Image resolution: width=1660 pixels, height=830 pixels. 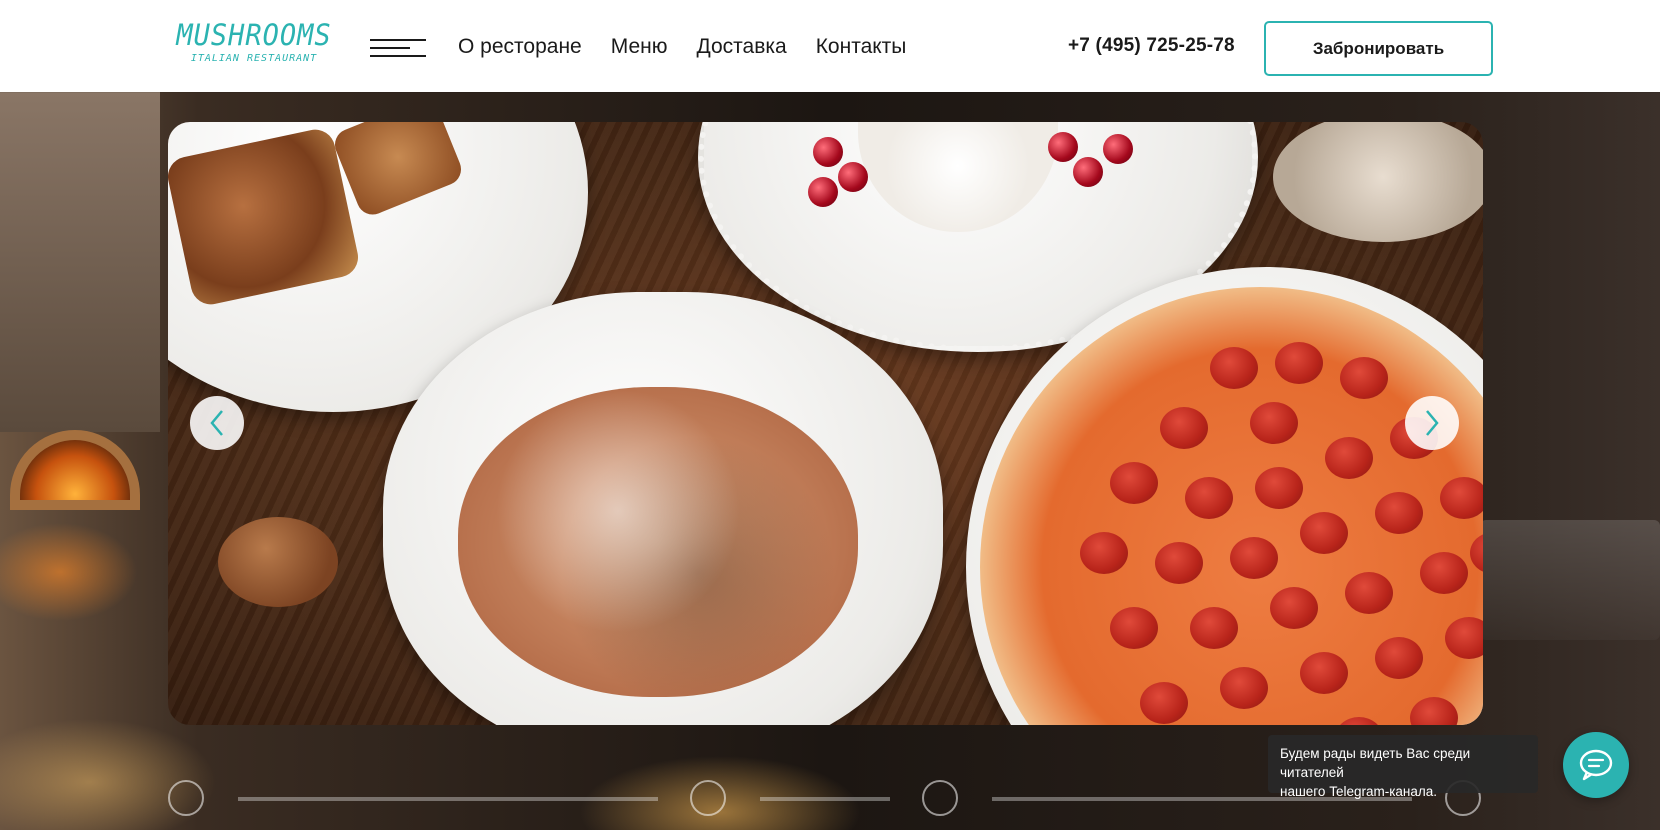 I want to click on chevron-left-icon, so click(x=216, y=423).